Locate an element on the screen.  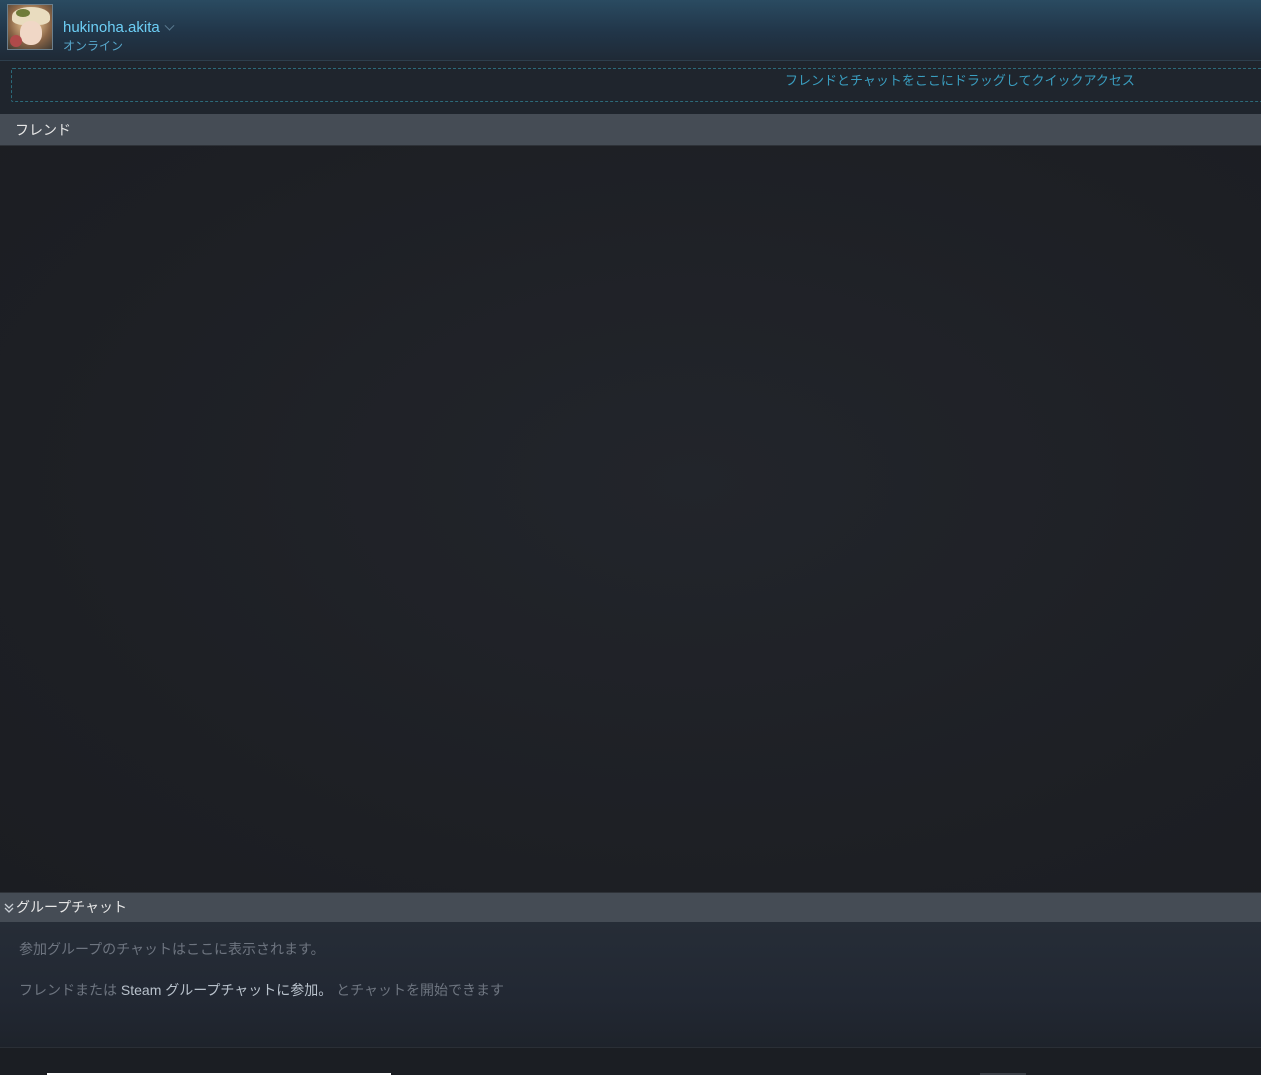
footer-bar is located at coordinates (630, 1061).